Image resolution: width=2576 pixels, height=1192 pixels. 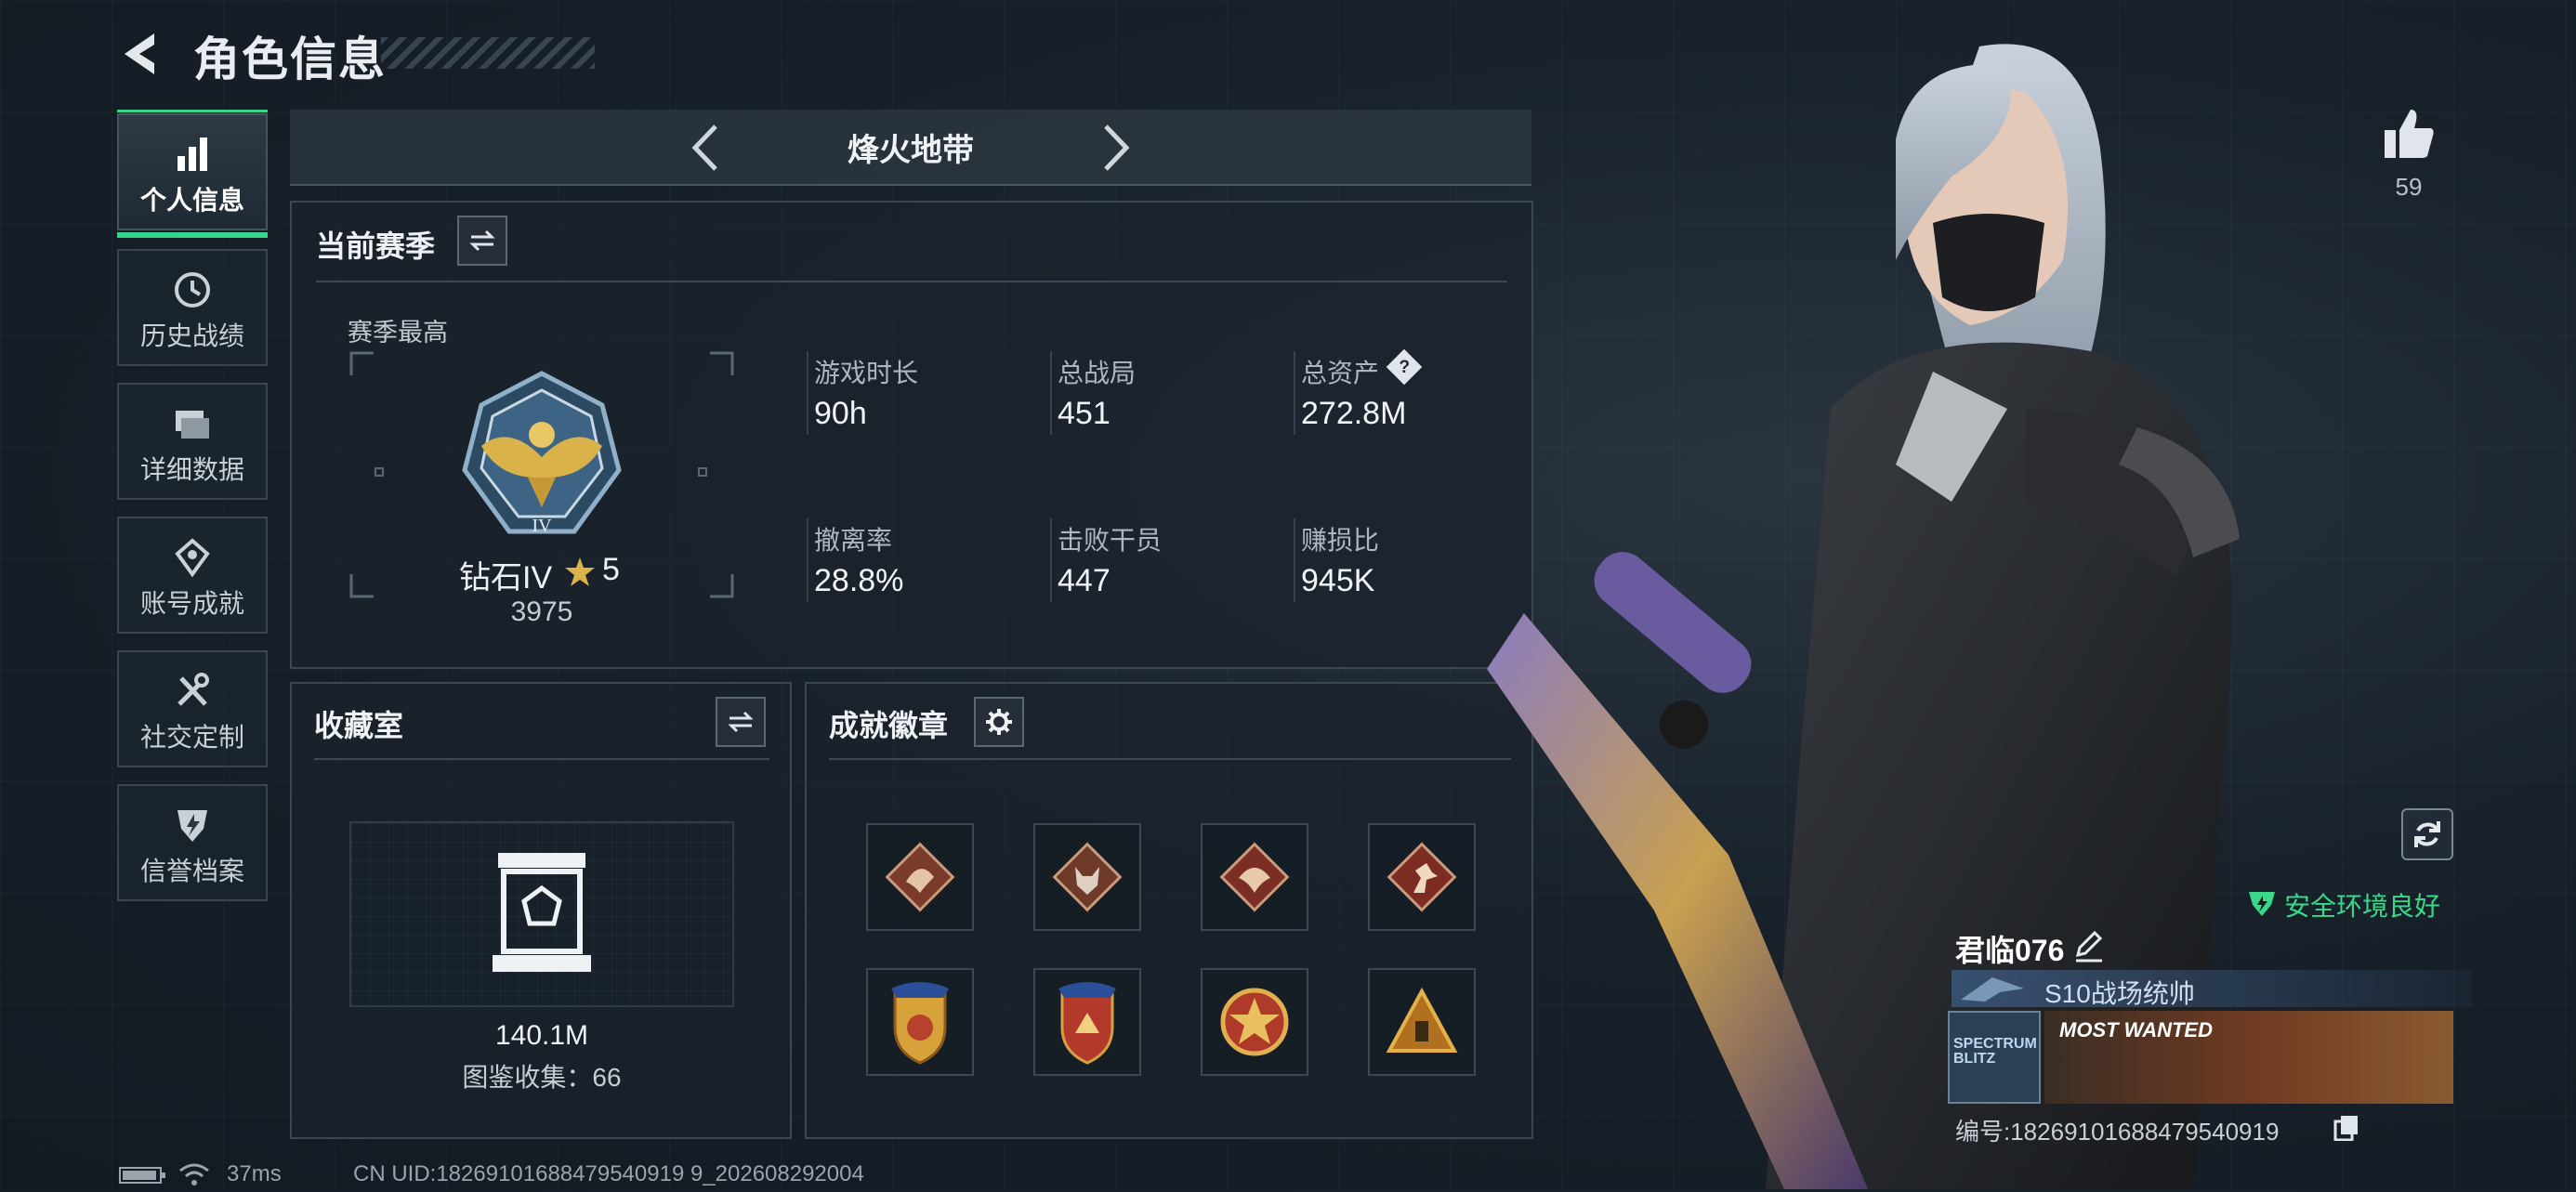 I want to click on ping-value: 37ms, so click(x=254, y=1173).